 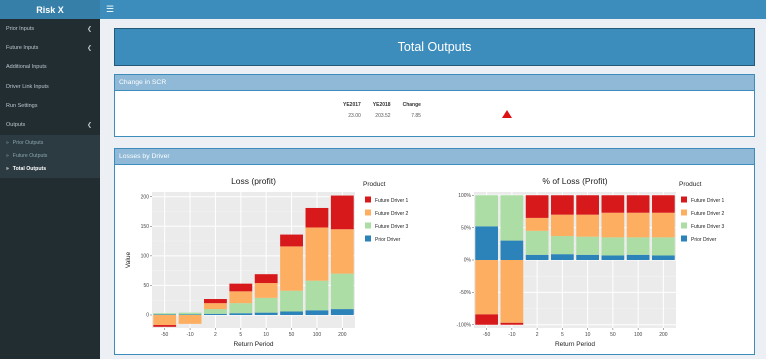 I want to click on sidebar-item-driver-link-inputs: Driver Link Inputs, so click(x=50, y=86).